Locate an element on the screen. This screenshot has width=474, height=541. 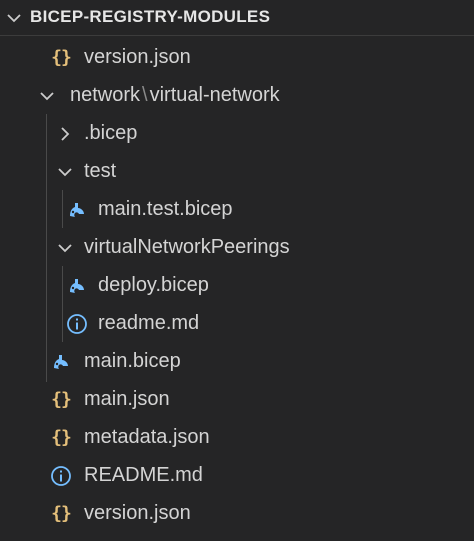
tree-item-label: main.test.bicep is located at coordinates (165, 209).